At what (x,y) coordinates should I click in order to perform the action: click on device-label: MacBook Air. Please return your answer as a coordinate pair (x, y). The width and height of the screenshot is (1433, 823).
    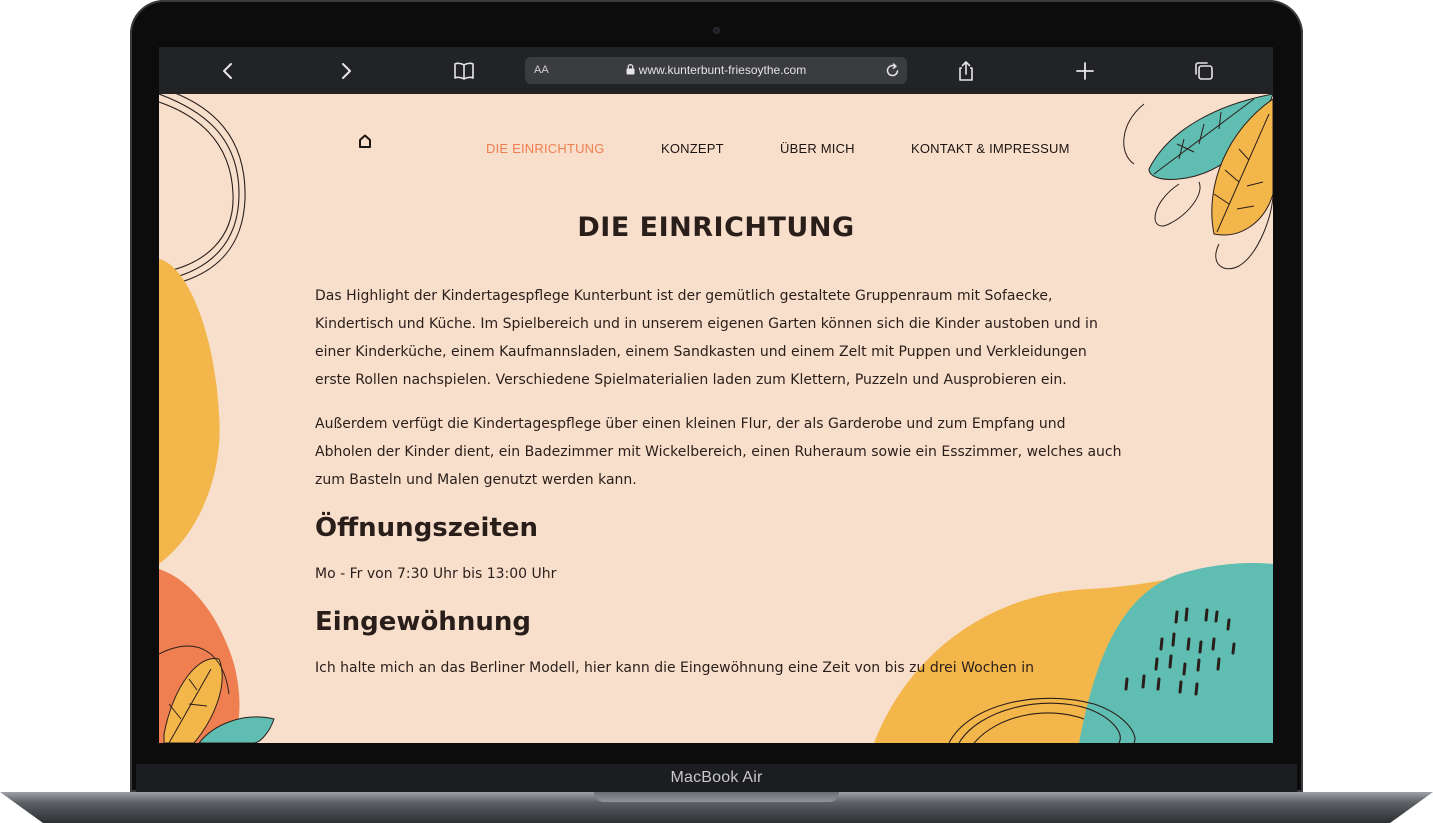
    Looking at the image, I should click on (716, 777).